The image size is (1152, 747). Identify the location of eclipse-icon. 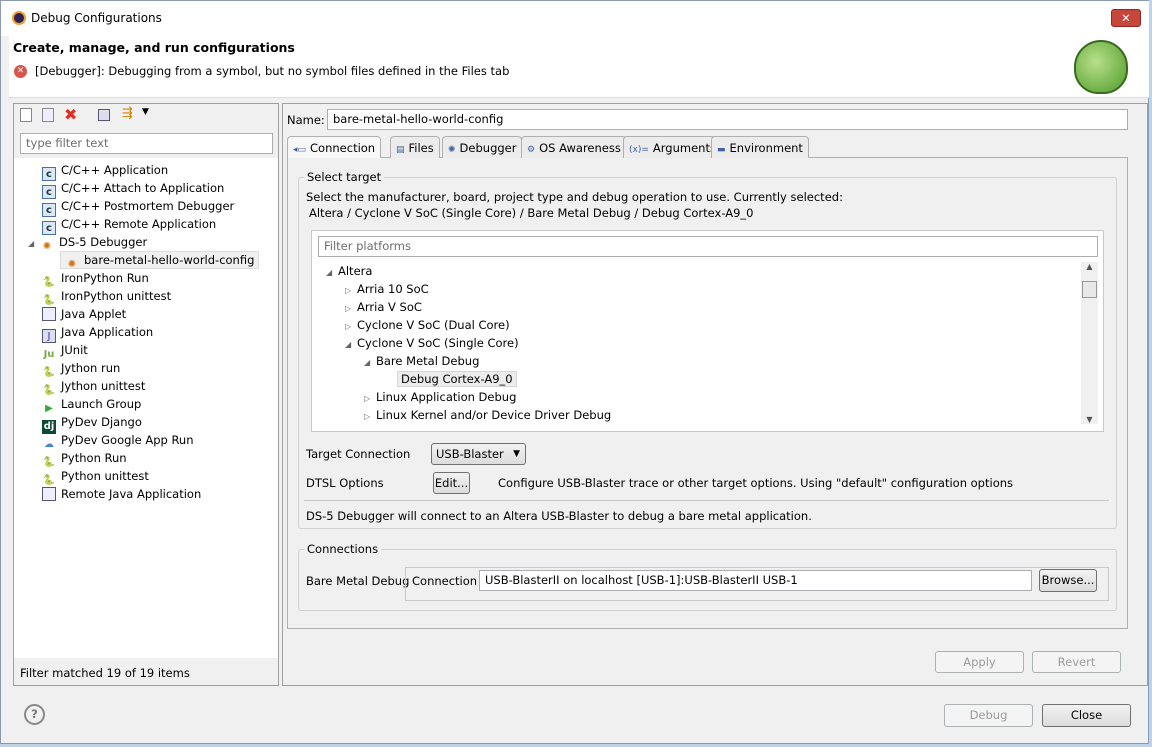
(19, 18).